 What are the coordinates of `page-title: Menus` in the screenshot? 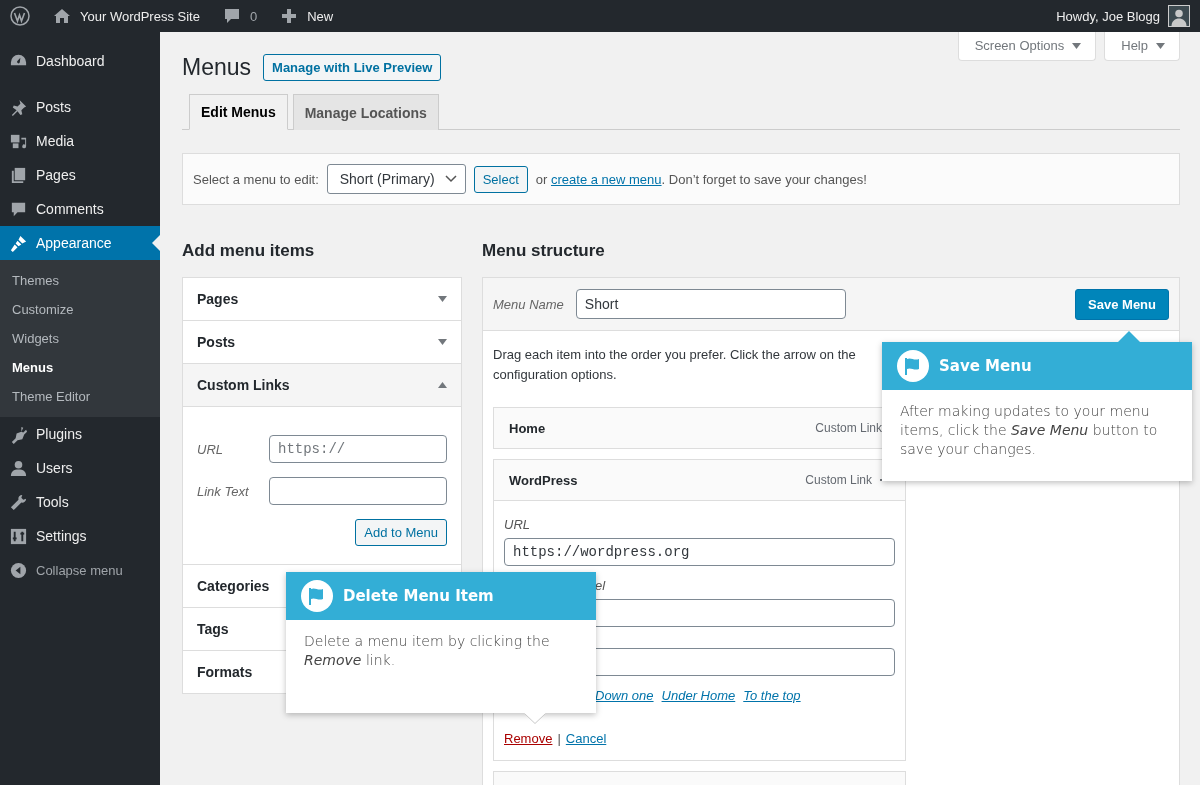 It's located at (217, 67).